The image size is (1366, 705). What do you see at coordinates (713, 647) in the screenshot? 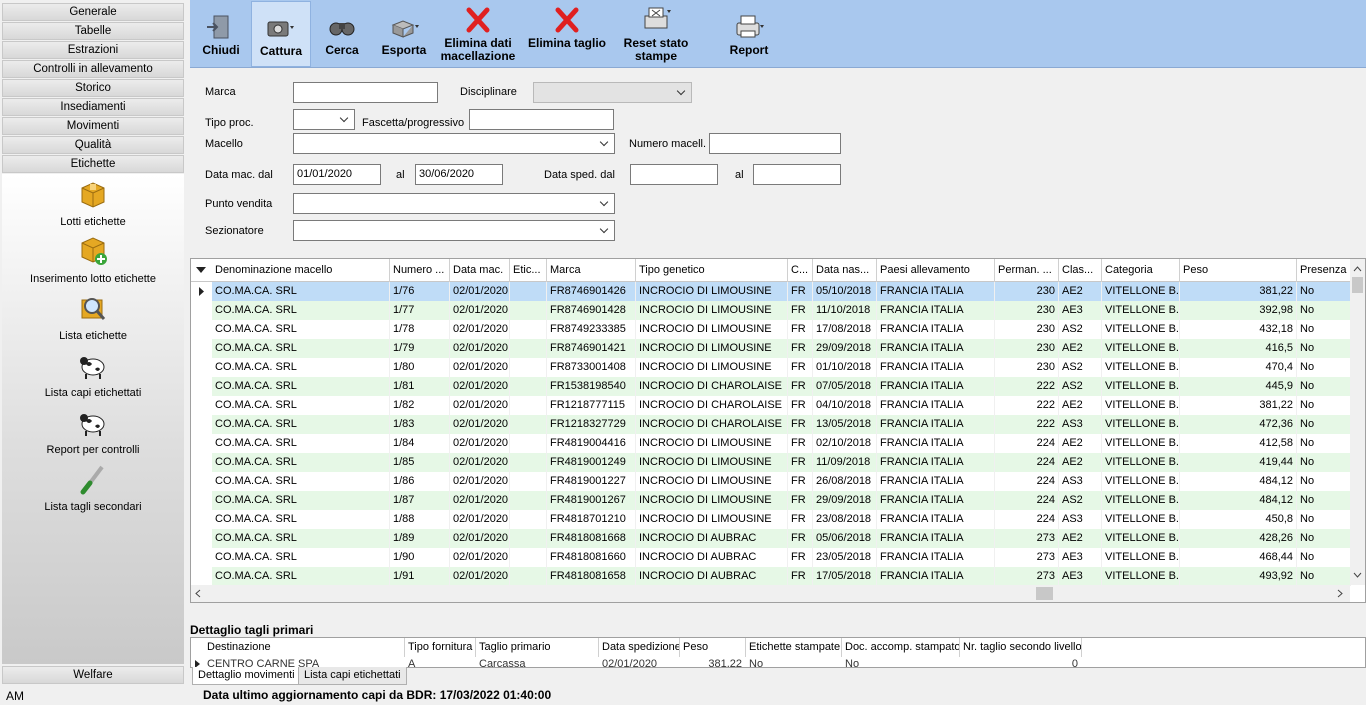
I see `detail-column-header: Peso` at bounding box center [713, 647].